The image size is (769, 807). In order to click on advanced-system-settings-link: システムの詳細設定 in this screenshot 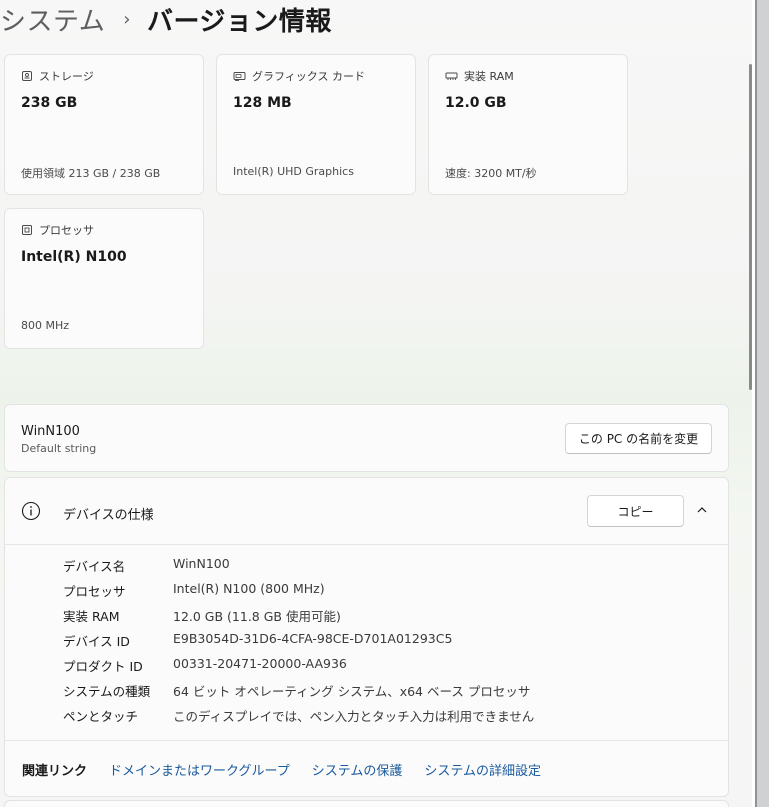, I will do `click(482, 769)`.